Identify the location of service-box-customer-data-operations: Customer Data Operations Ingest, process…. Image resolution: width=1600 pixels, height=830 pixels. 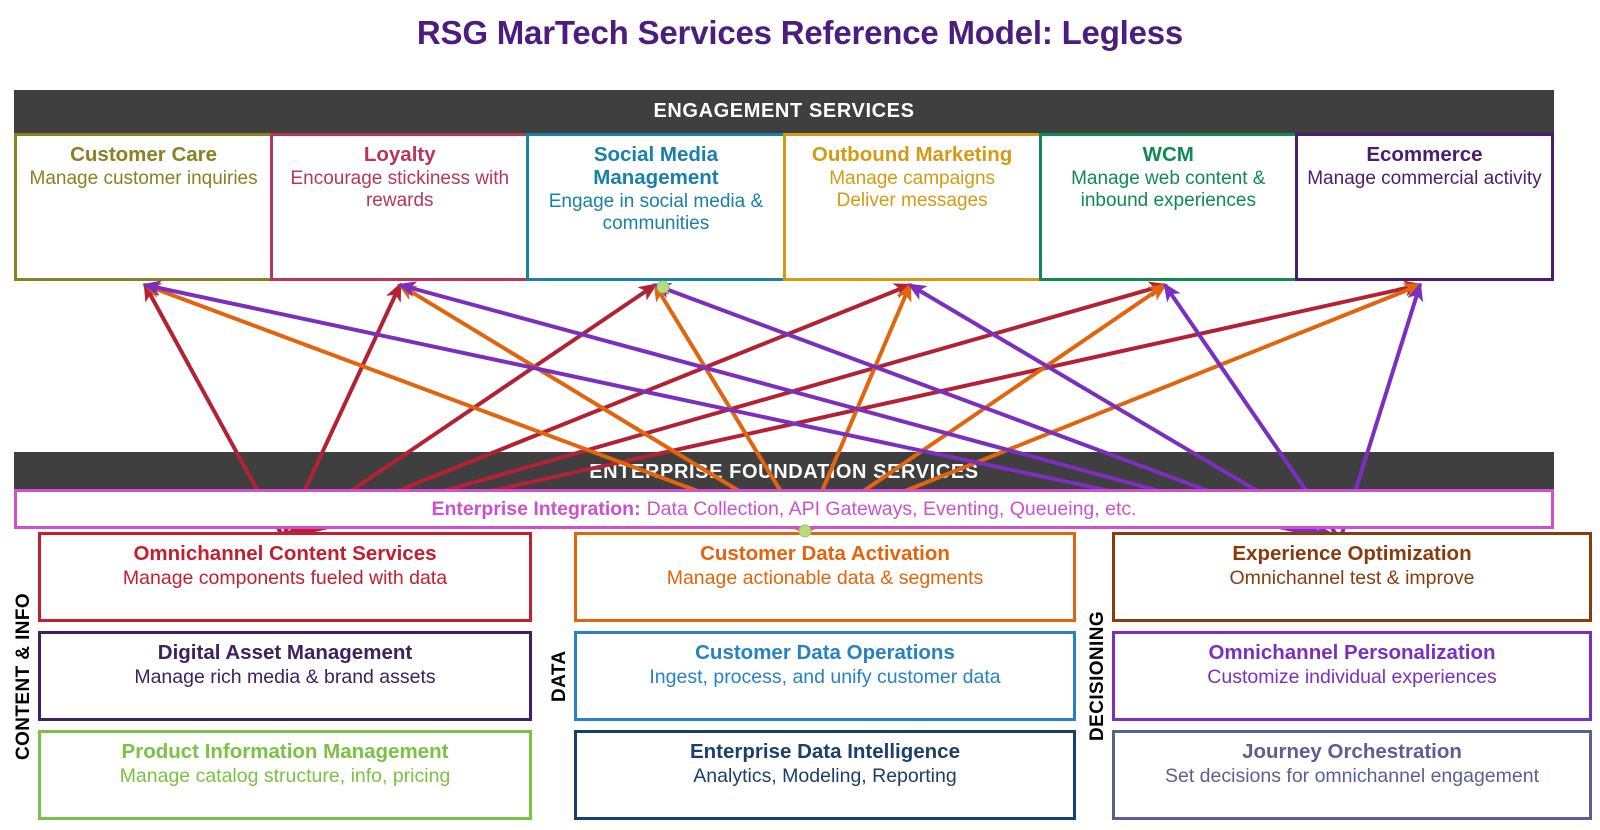
(825, 676).